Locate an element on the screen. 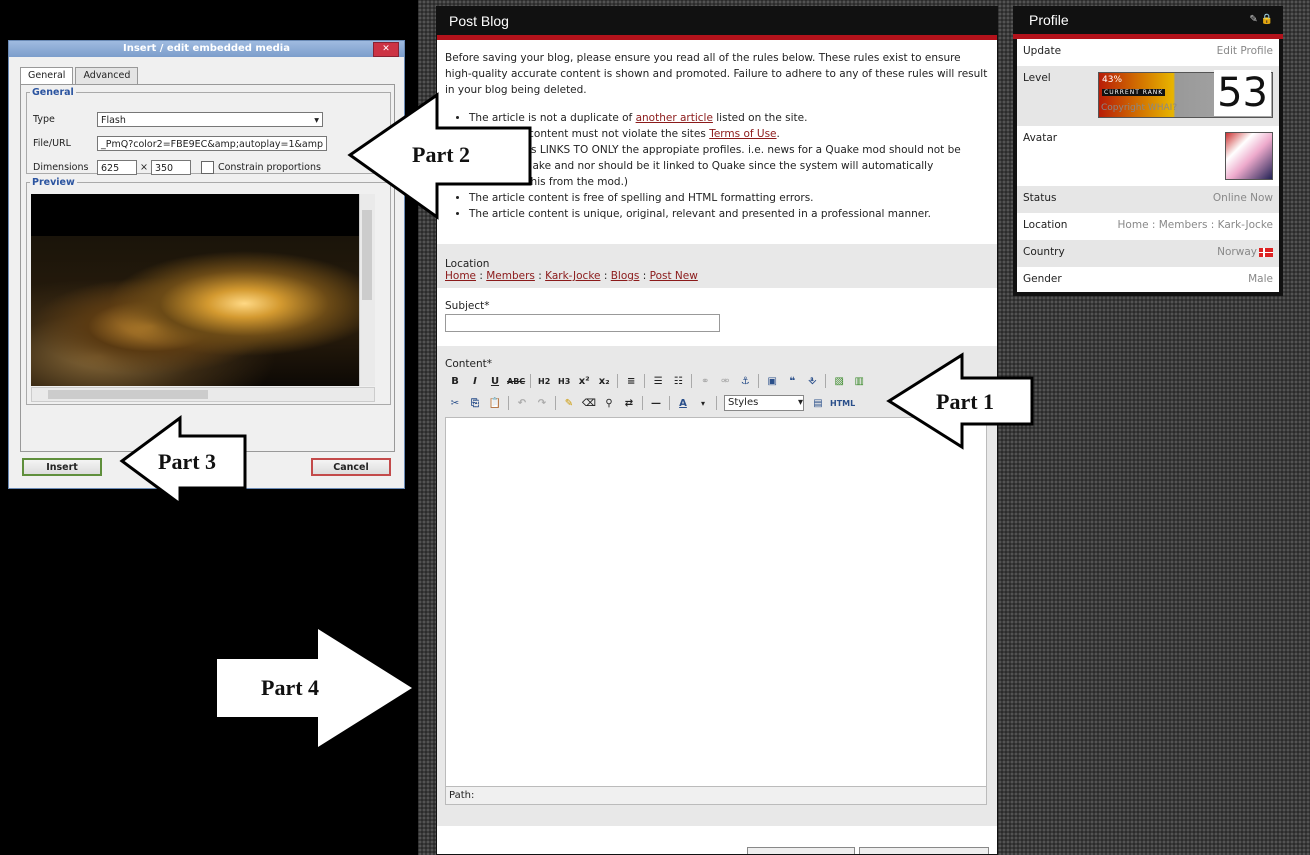  image-icon: ▣ is located at coordinates (772, 381).